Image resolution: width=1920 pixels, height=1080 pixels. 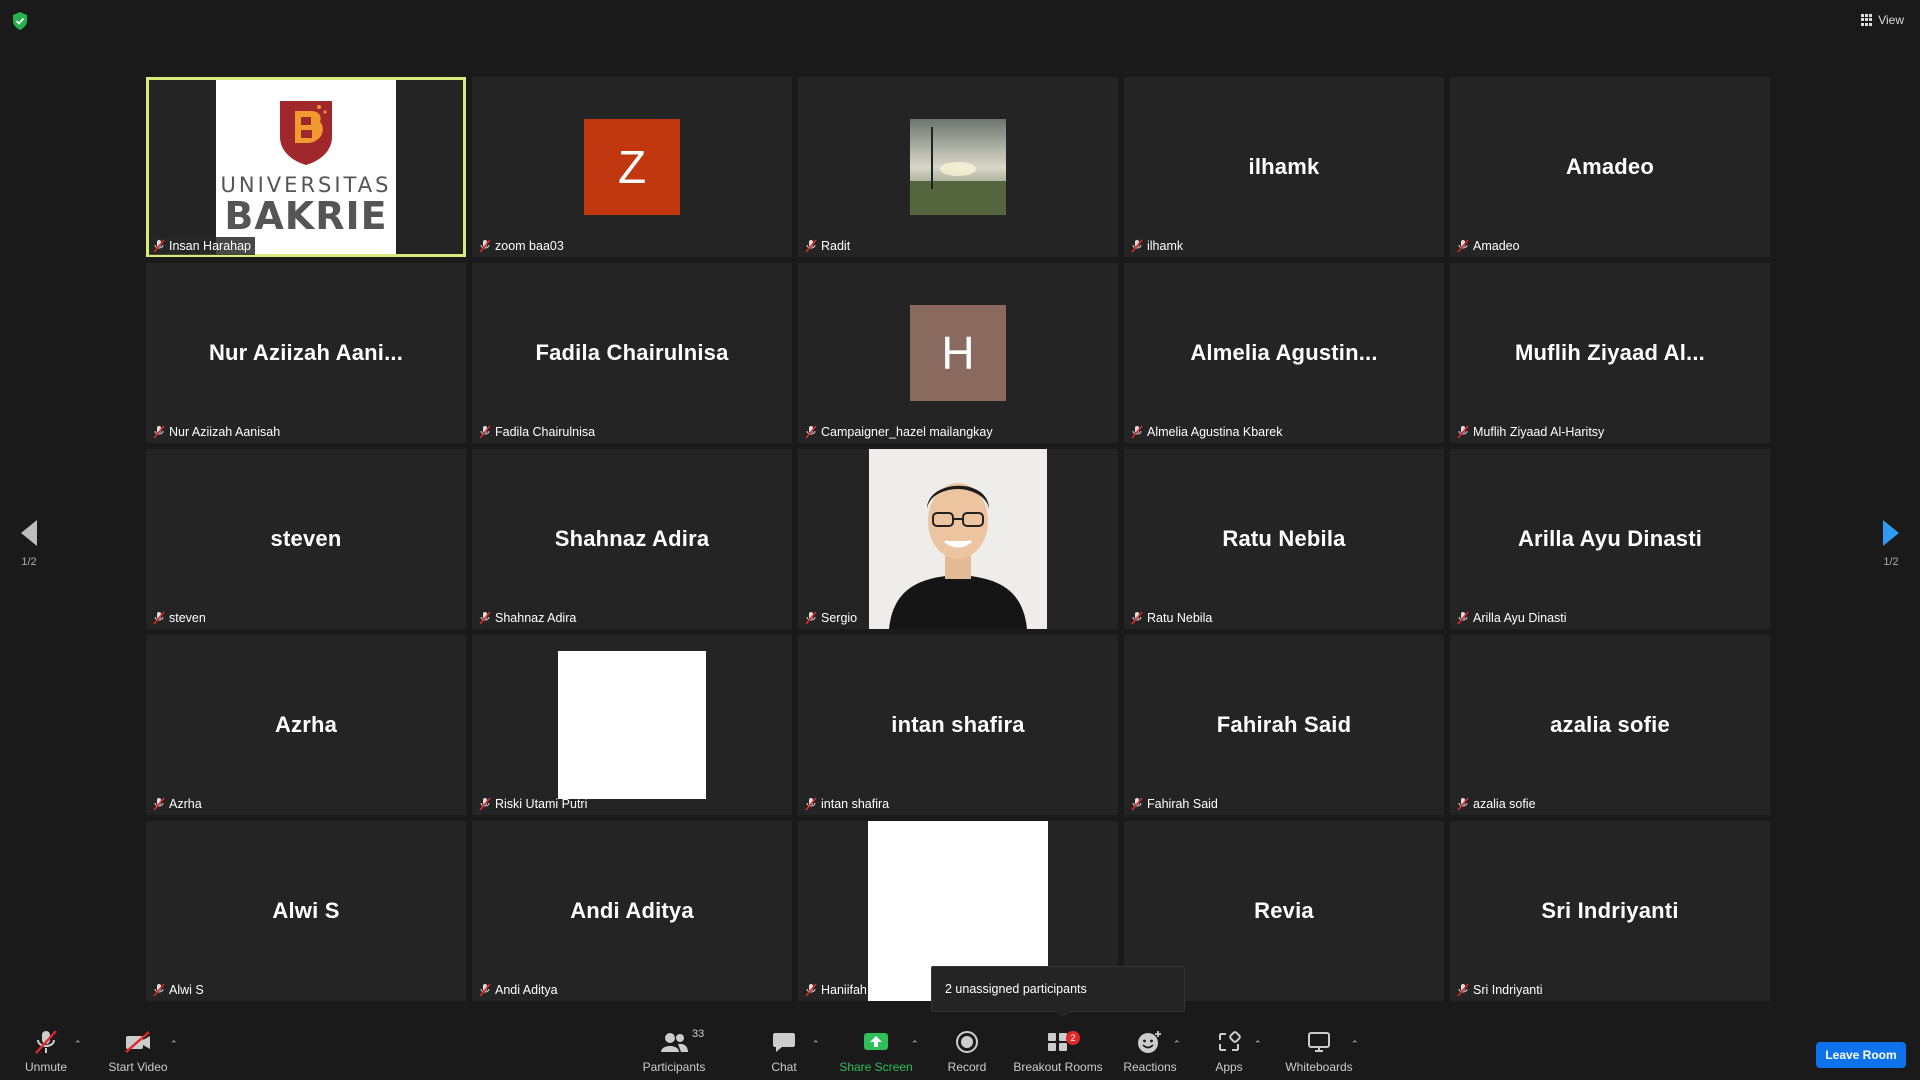 I want to click on participant-tile: Radit, so click(x=958, y=167).